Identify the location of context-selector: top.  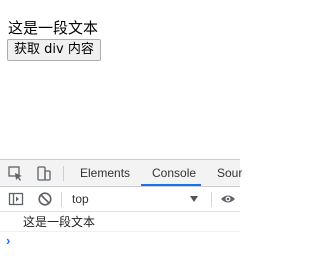
(80, 199).